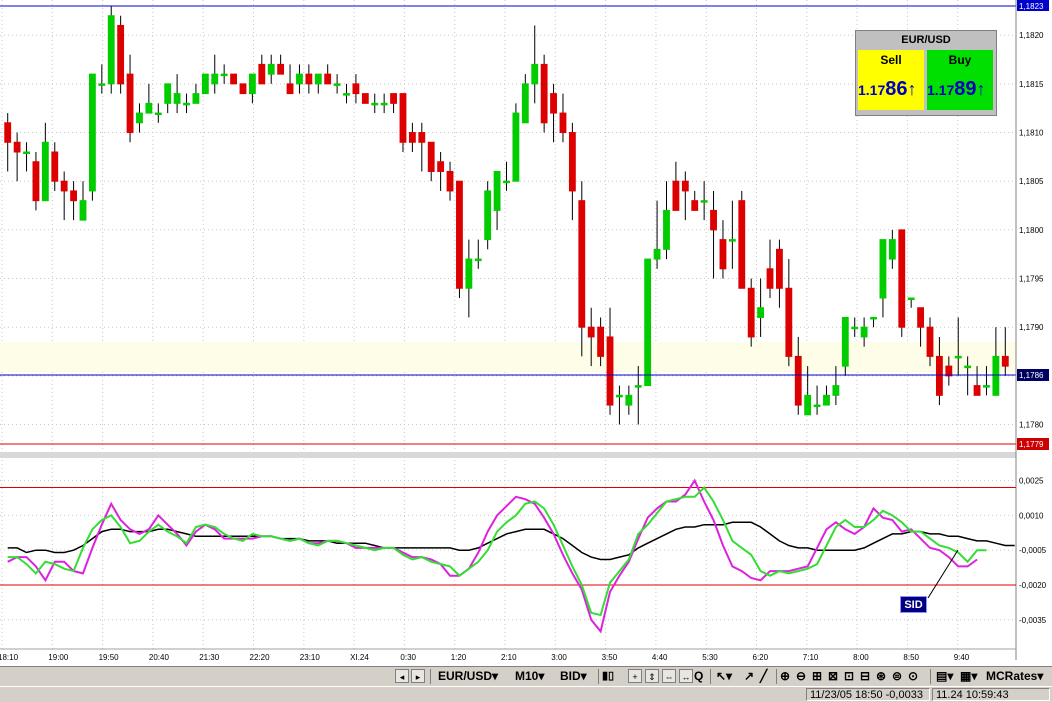 The image size is (1052, 702). What do you see at coordinates (583, 676) in the screenshot?
I see `dropdown-arrow-icon: ▾` at bounding box center [583, 676].